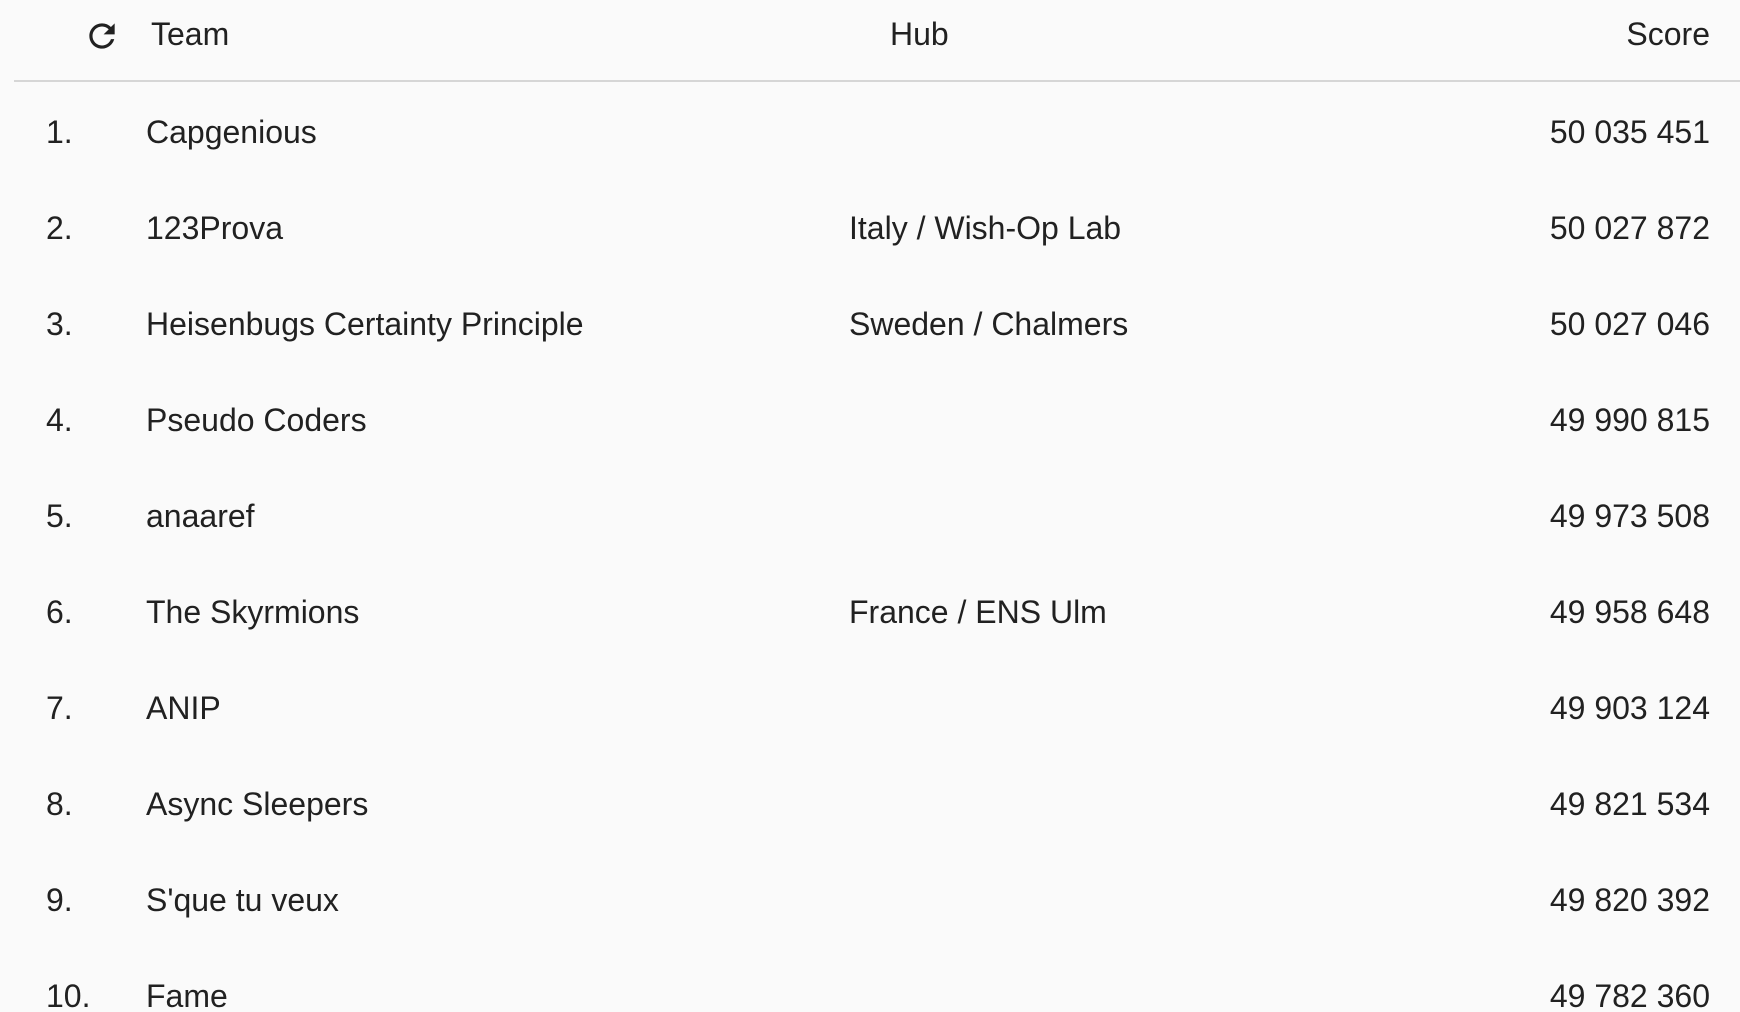 Image resolution: width=1740 pixels, height=1012 pixels. Describe the element at coordinates (870, 516) in the screenshot. I see `table-row: 5. anaaref 49 973 508` at that location.